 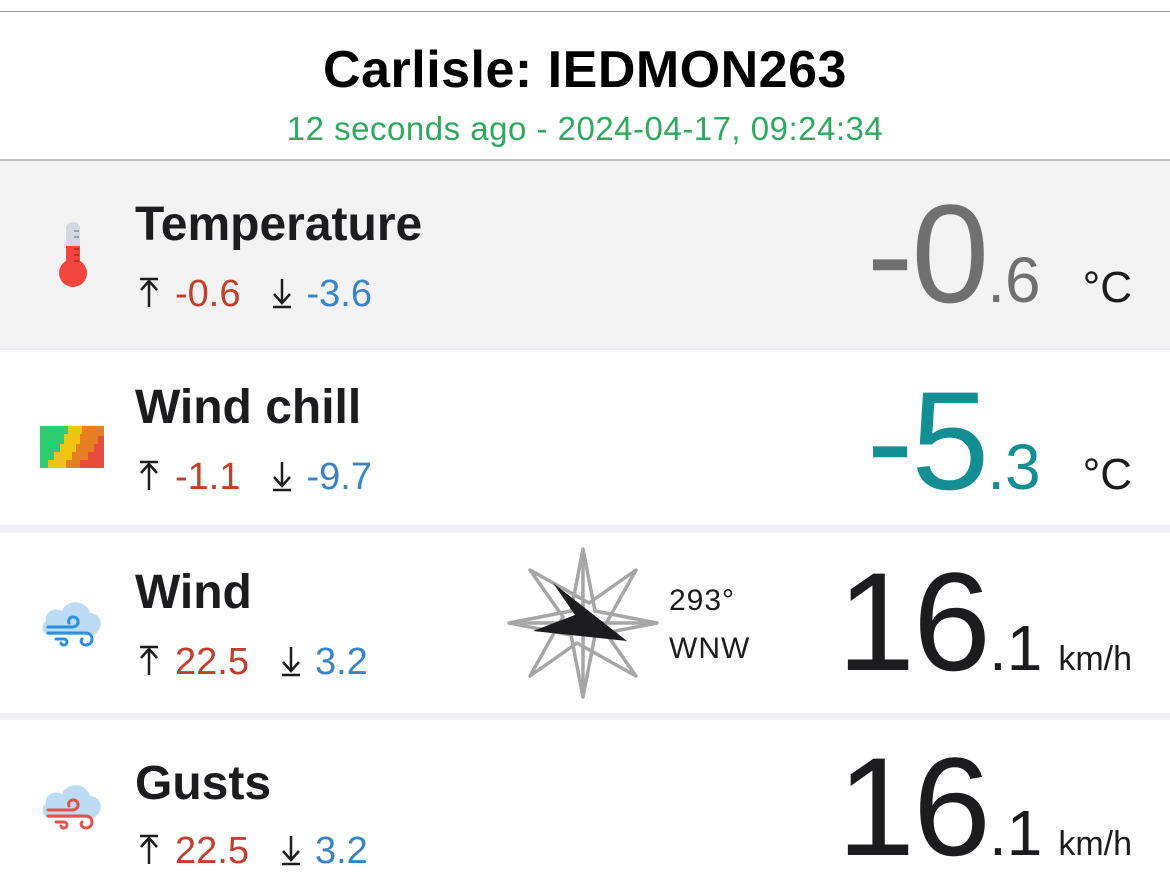 I want to click on wind-direction-cardinal: WNW, so click(x=710, y=648).